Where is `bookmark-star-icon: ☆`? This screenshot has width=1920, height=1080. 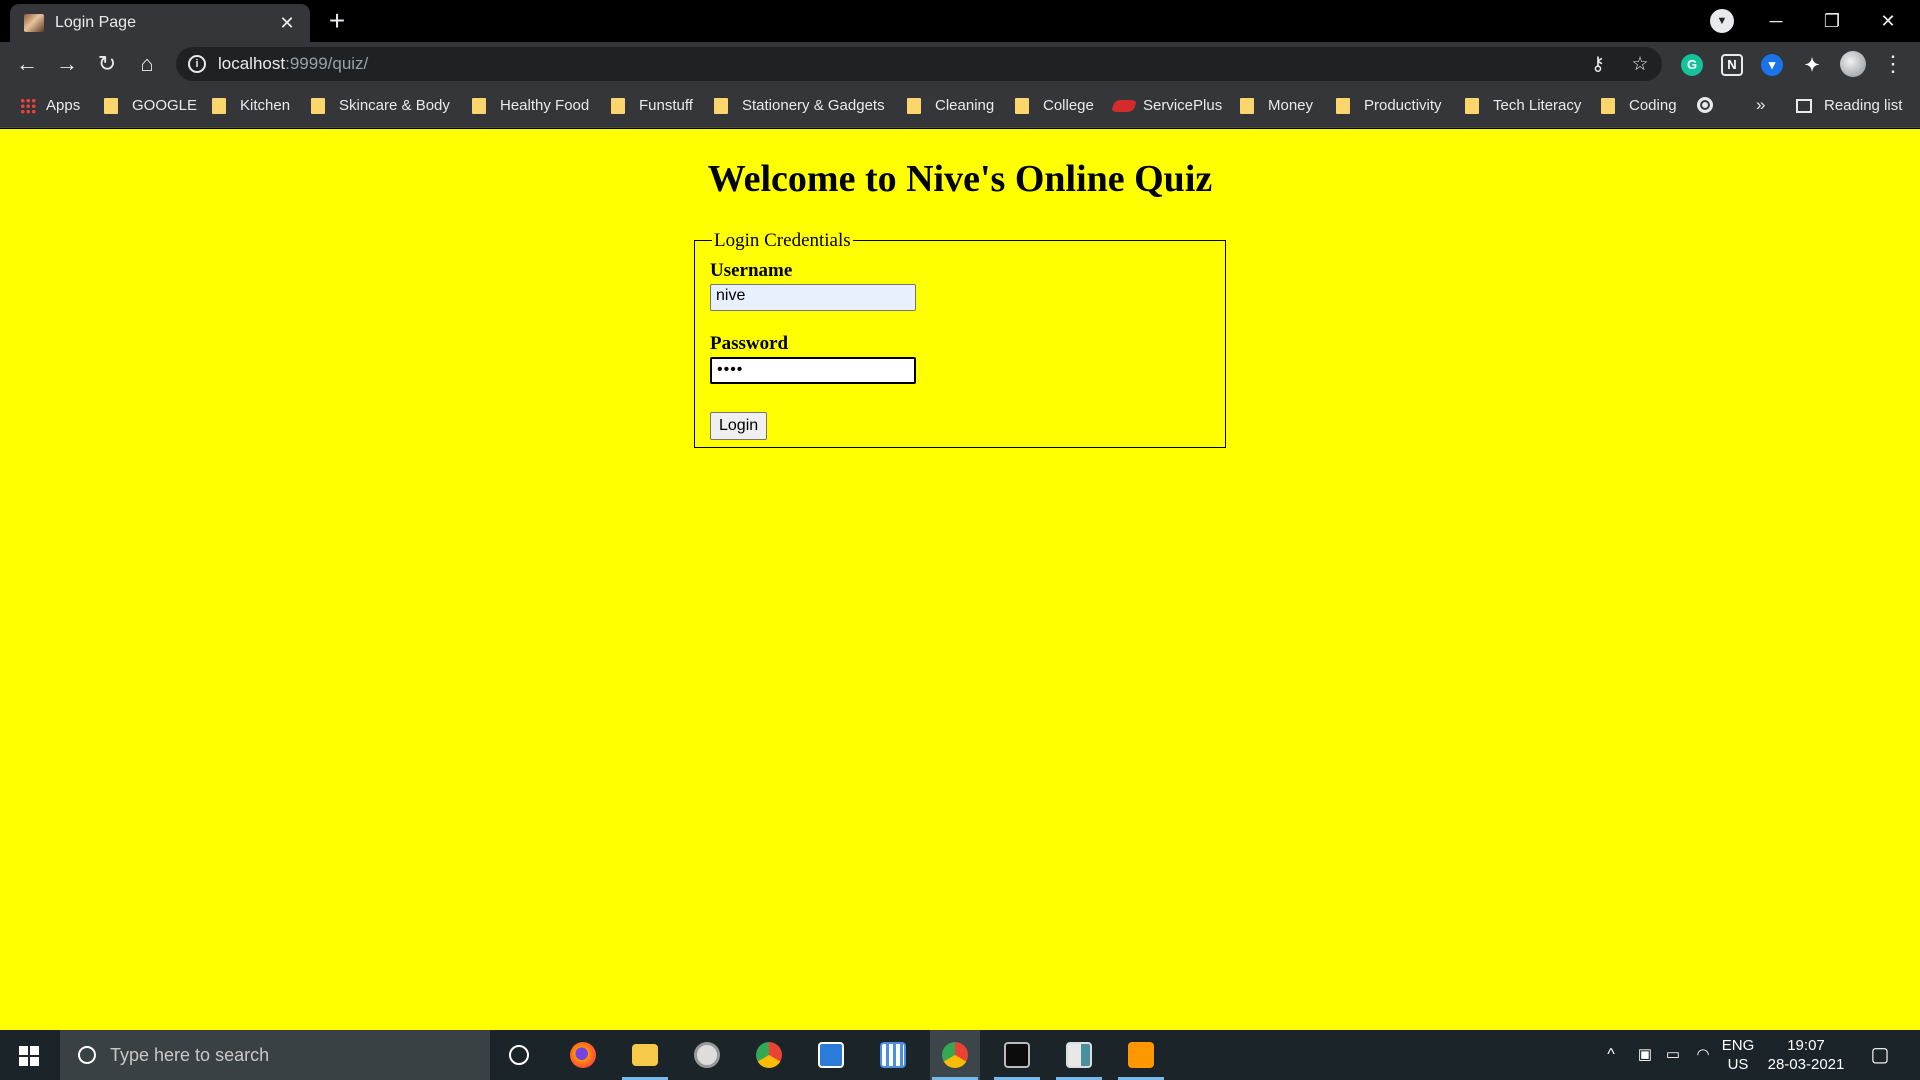 bookmark-star-icon: ☆ is located at coordinates (1640, 64).